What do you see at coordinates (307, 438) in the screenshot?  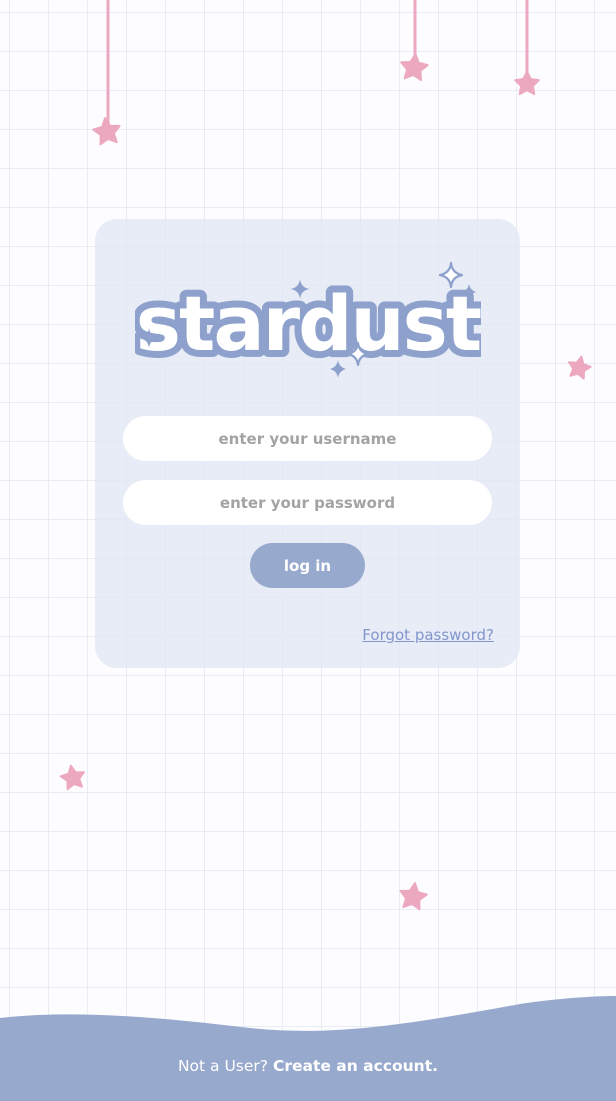 I see `username-input` at bounding box center [307, 438].